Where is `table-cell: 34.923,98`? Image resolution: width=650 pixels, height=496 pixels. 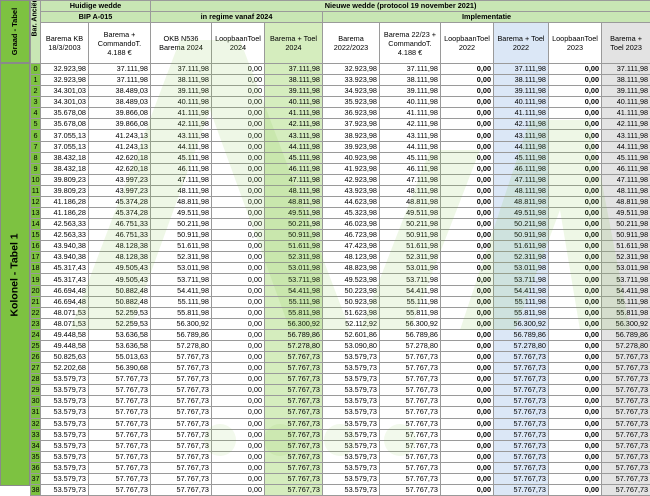 table-cell: 34.923,98 is located at coordinates (351, 91).